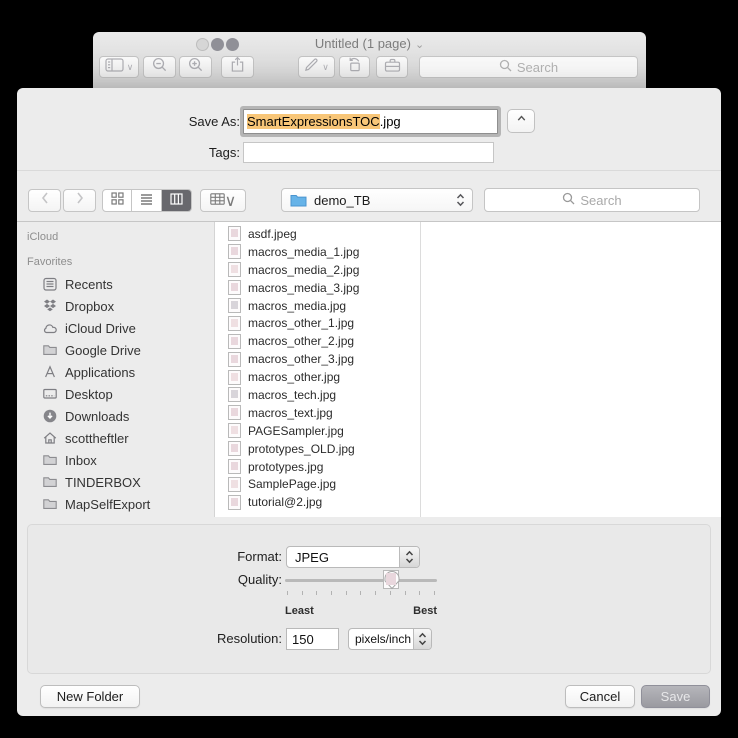  Describe the element at coordinates (318, 234) in the screenshot. I see `file-row: asdf.jpeg` at that location.